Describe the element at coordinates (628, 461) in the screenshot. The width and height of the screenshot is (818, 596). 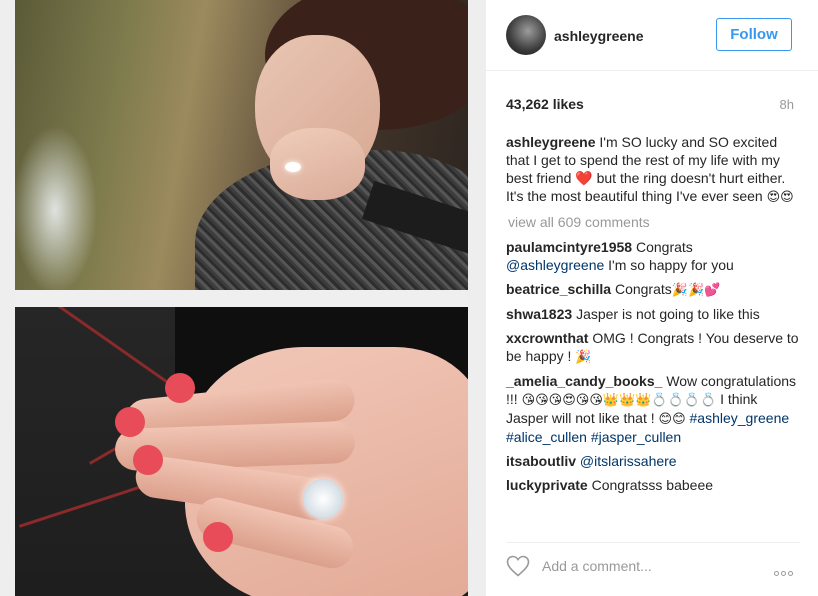
I see `comment-mention: @itslarissahere` at that location.